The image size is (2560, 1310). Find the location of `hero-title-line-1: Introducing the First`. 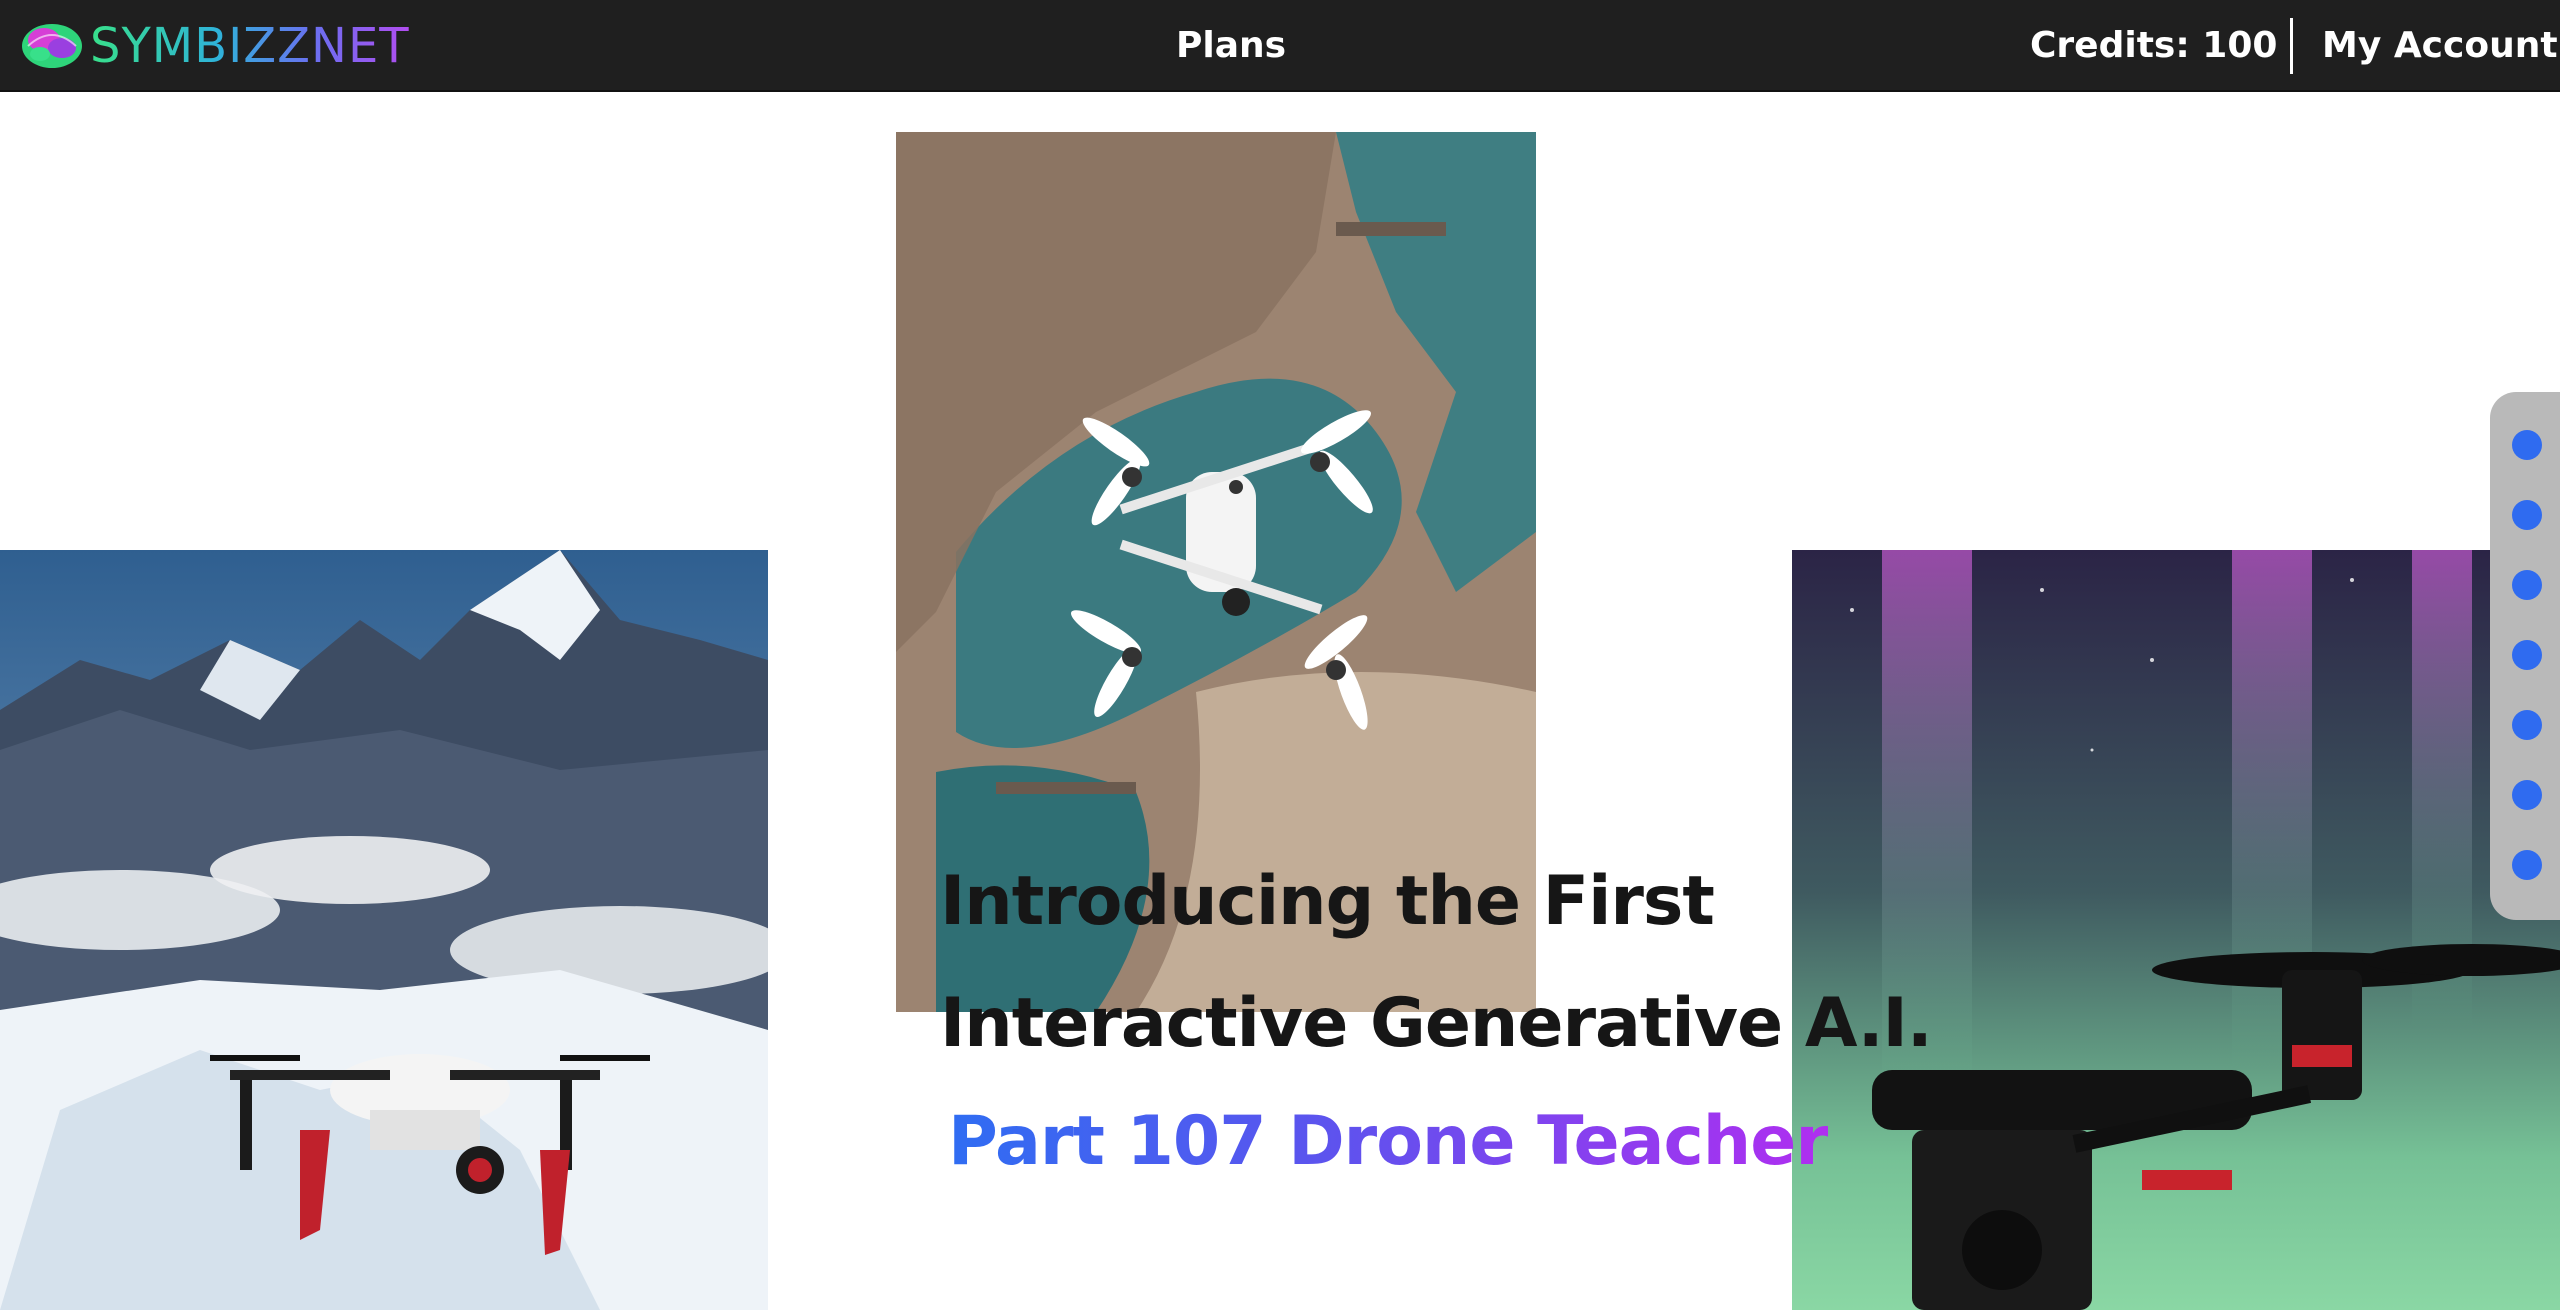

hero-title-line-1: Introducing the First is located at coordinates (1327, 901).